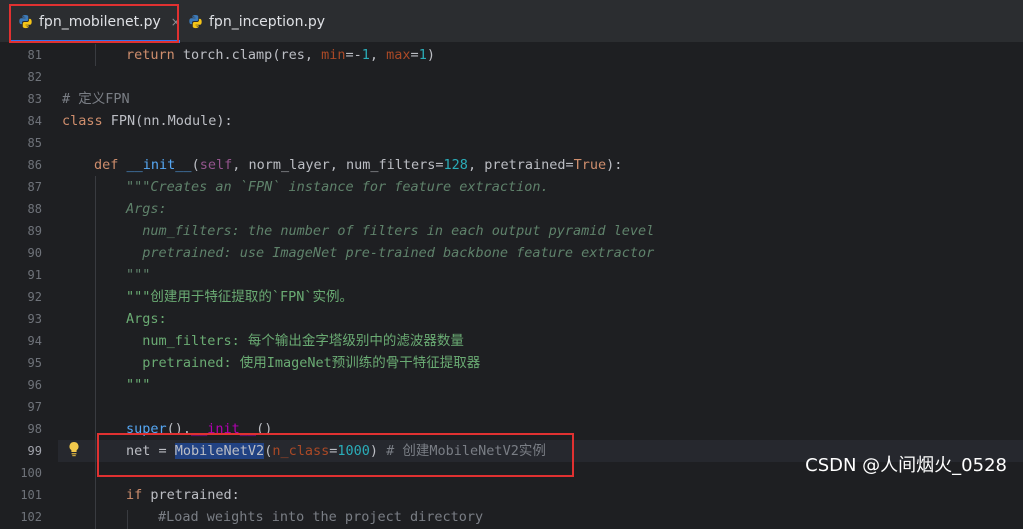 Image resolution: width=1023 pixels, height=529 pixels. I want to click on code-line-81: return torch.clamp(res, min=-1, max=1), so click(280, 55).